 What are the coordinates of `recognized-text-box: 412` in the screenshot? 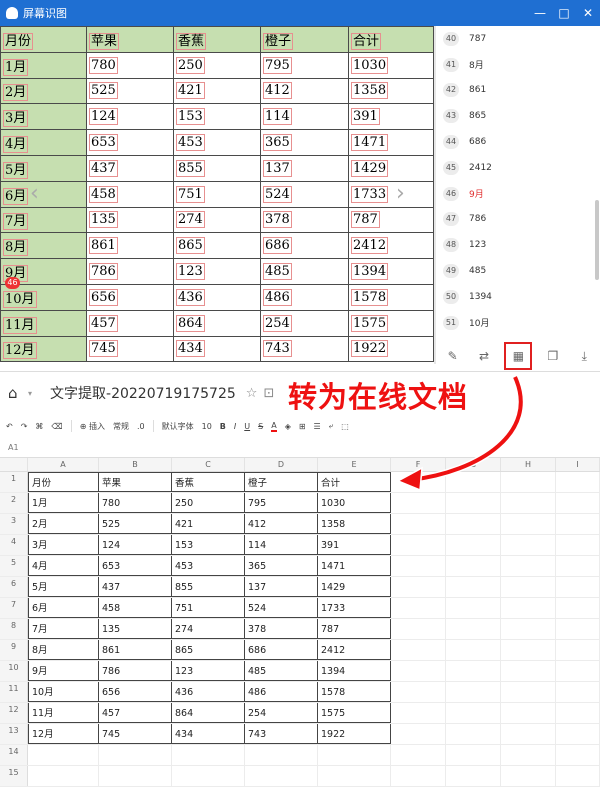 It's located at (277, 91).